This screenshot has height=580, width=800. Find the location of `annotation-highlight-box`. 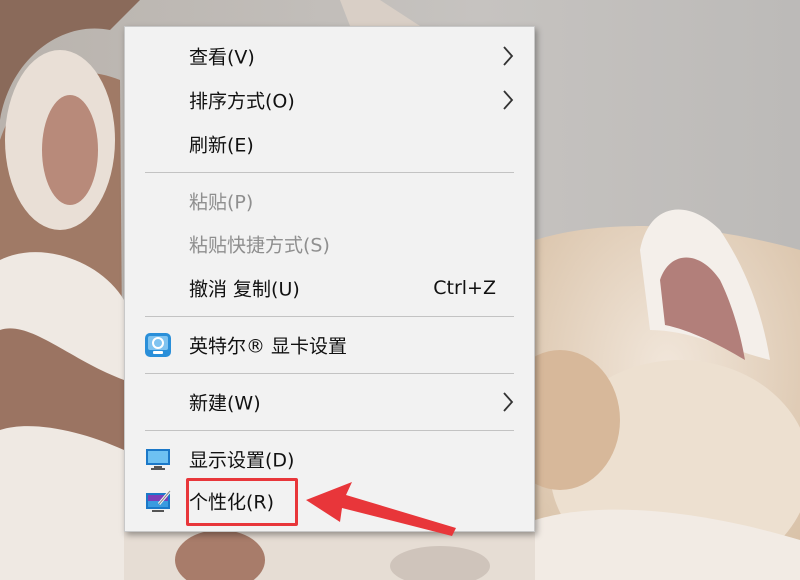

annotation-highlight-box is located at coordinates (242, 502).